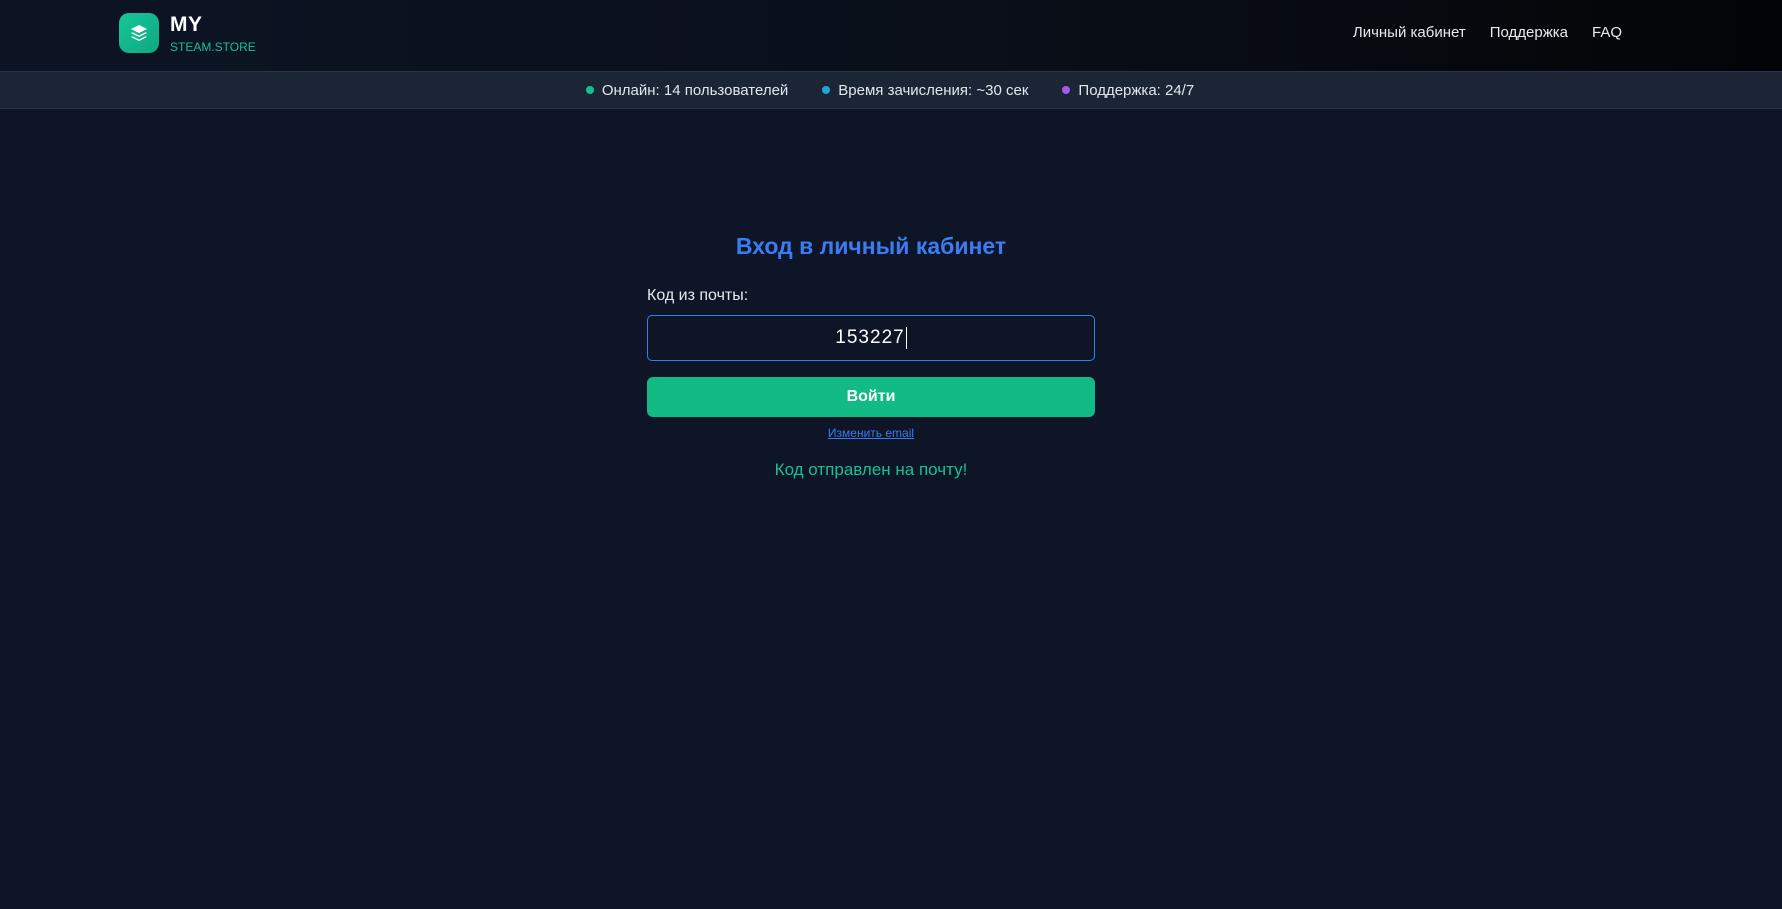 The width and height of the screenshot is (1782, 909). I want to click on main-nav: Личный кабинет Поддержка FAQ, so click(1487, 32).